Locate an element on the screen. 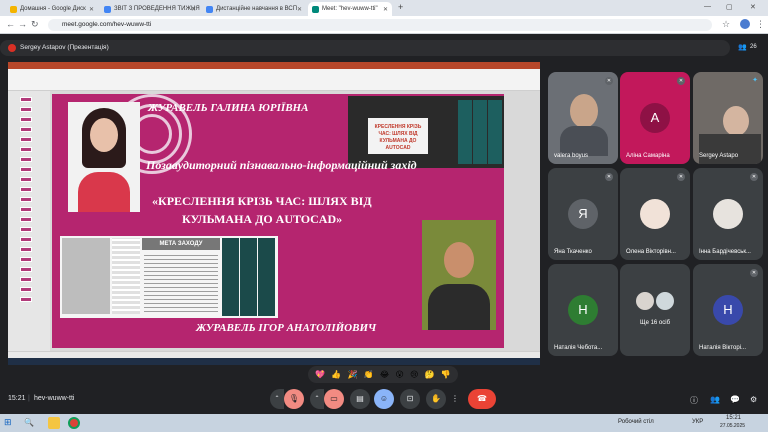 The width and height of the screenshot is (768, 432). reaction-thumbs-down: 👎 is located at coordinates (446, 374).